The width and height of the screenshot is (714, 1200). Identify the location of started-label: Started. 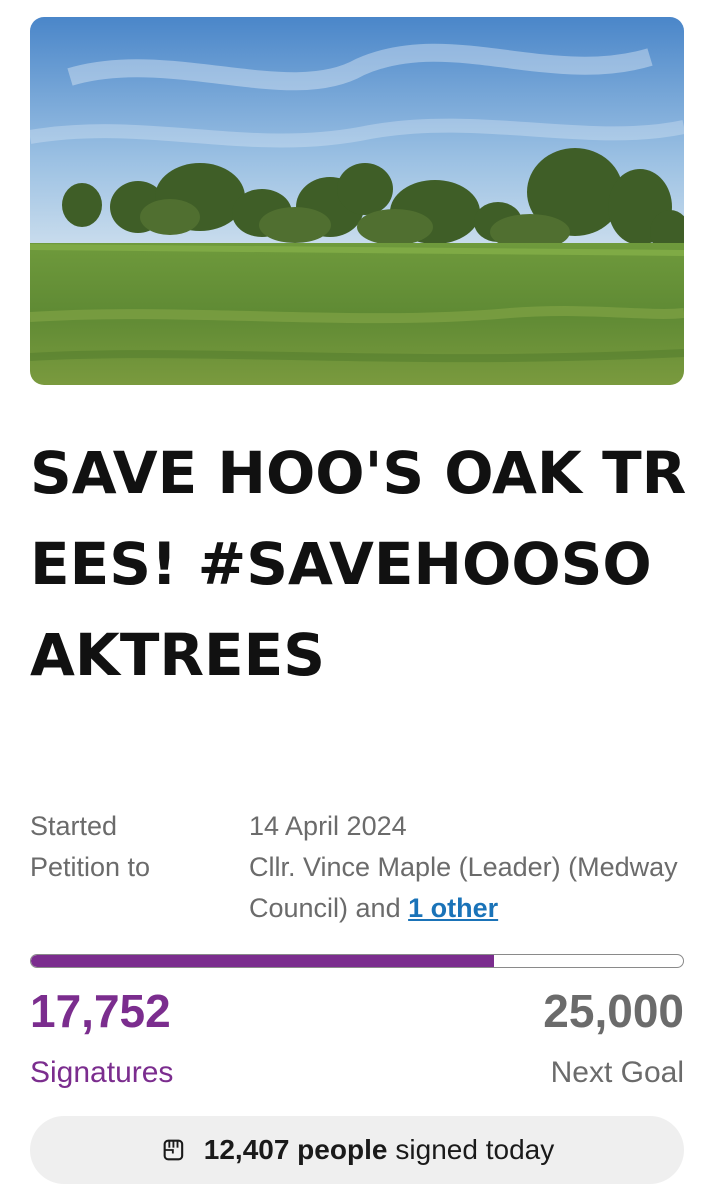
(74, 826).